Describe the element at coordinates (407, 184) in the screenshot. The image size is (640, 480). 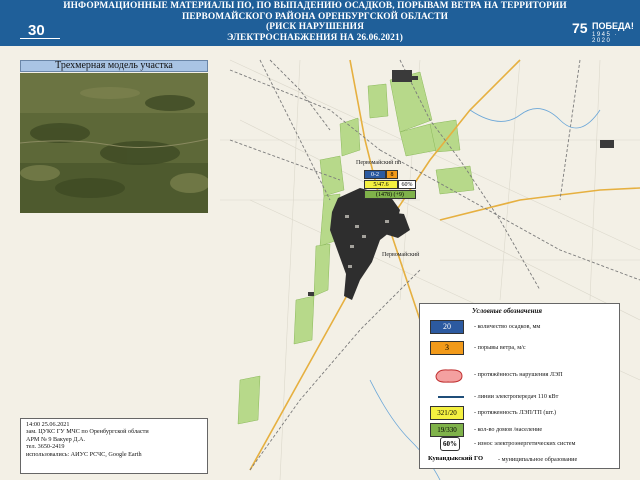
I see `callout-pct: 60%` at that location.